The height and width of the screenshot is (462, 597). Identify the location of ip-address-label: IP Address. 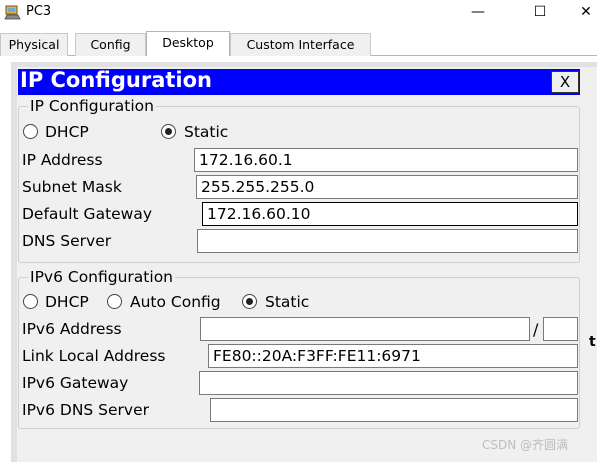
(62, 160).